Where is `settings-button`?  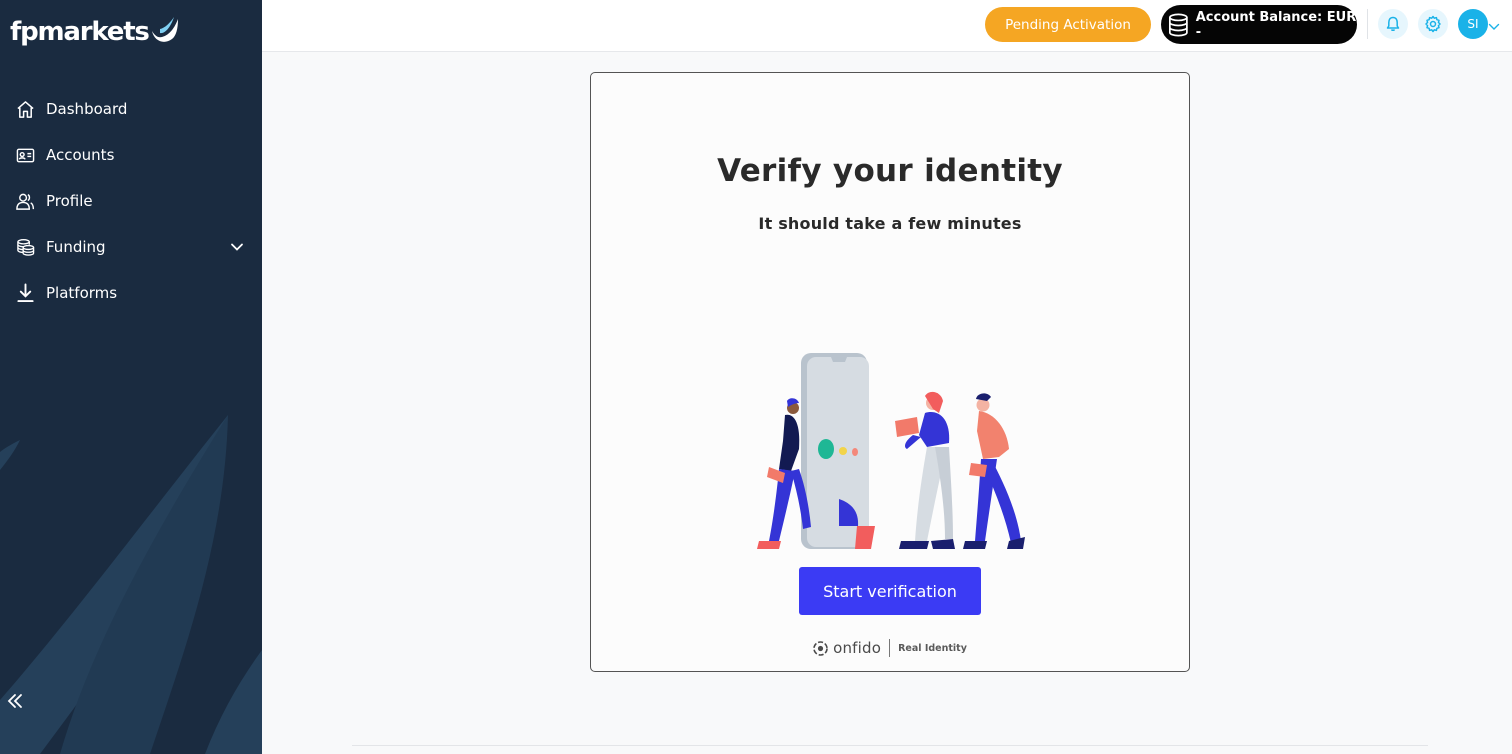 settings-button is located at coordinates (1433, 24).